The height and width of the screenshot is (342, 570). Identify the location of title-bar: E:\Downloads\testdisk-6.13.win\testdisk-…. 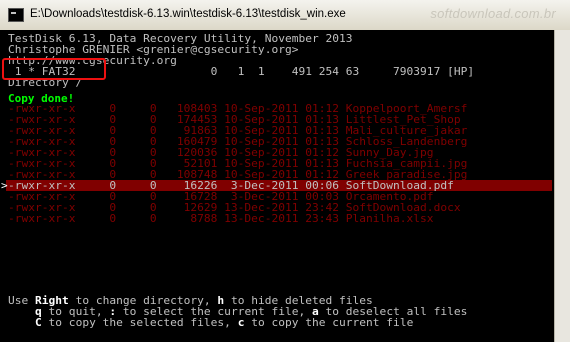
(285, 15).